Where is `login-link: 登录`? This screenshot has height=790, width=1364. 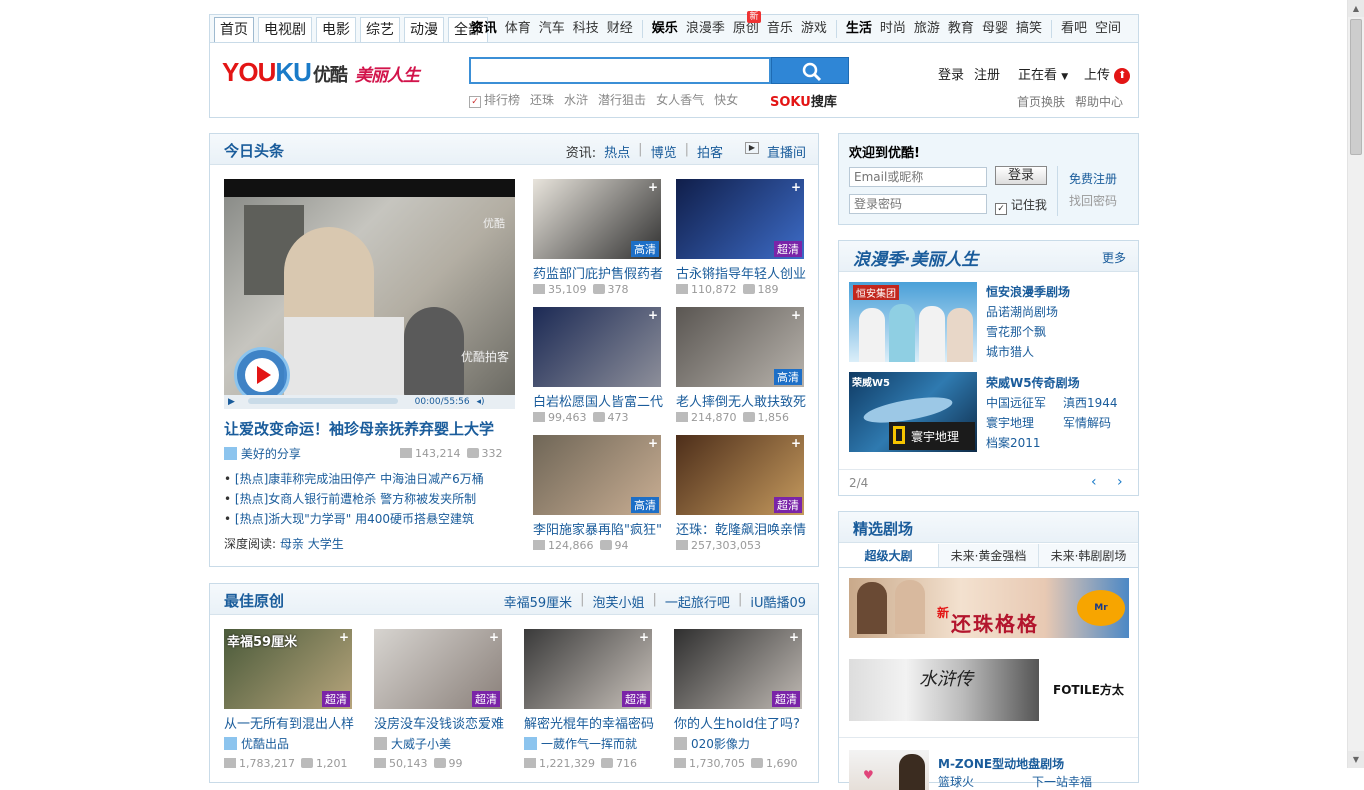
login-link: 登录 is located at coordinates (951, 73).